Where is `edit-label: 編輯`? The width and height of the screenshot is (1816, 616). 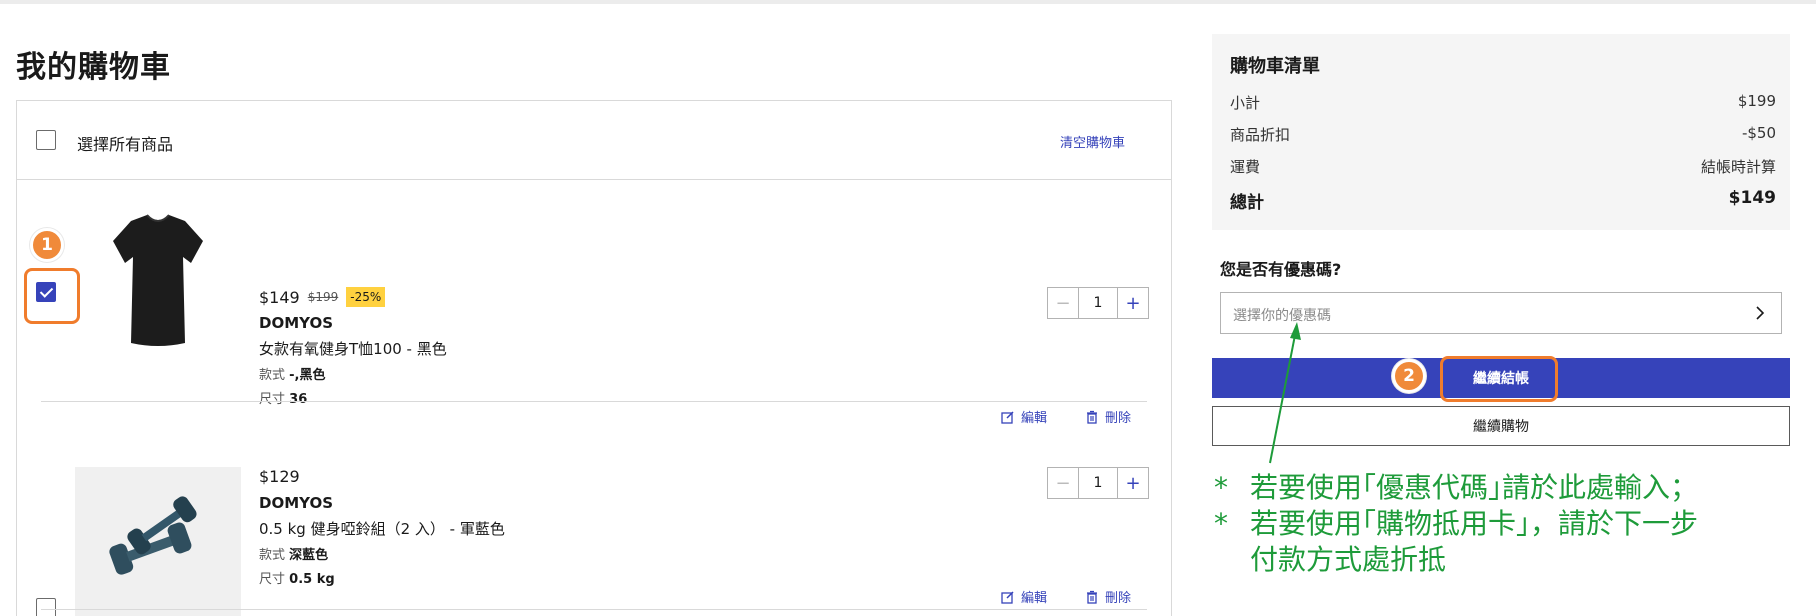 edit-label: 編輯 is located at coordinates (1034, 598).